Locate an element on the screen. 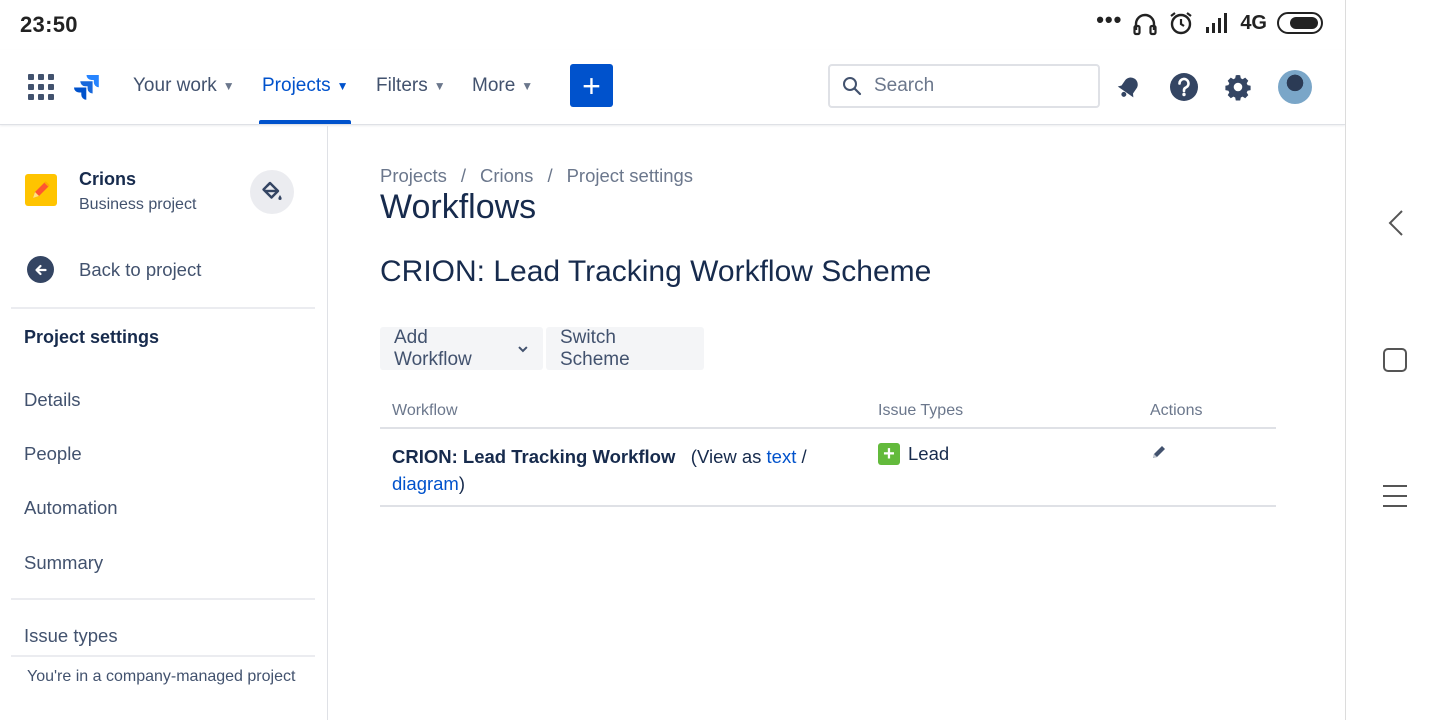  gear-icon is located at coordinates (1238, 88).